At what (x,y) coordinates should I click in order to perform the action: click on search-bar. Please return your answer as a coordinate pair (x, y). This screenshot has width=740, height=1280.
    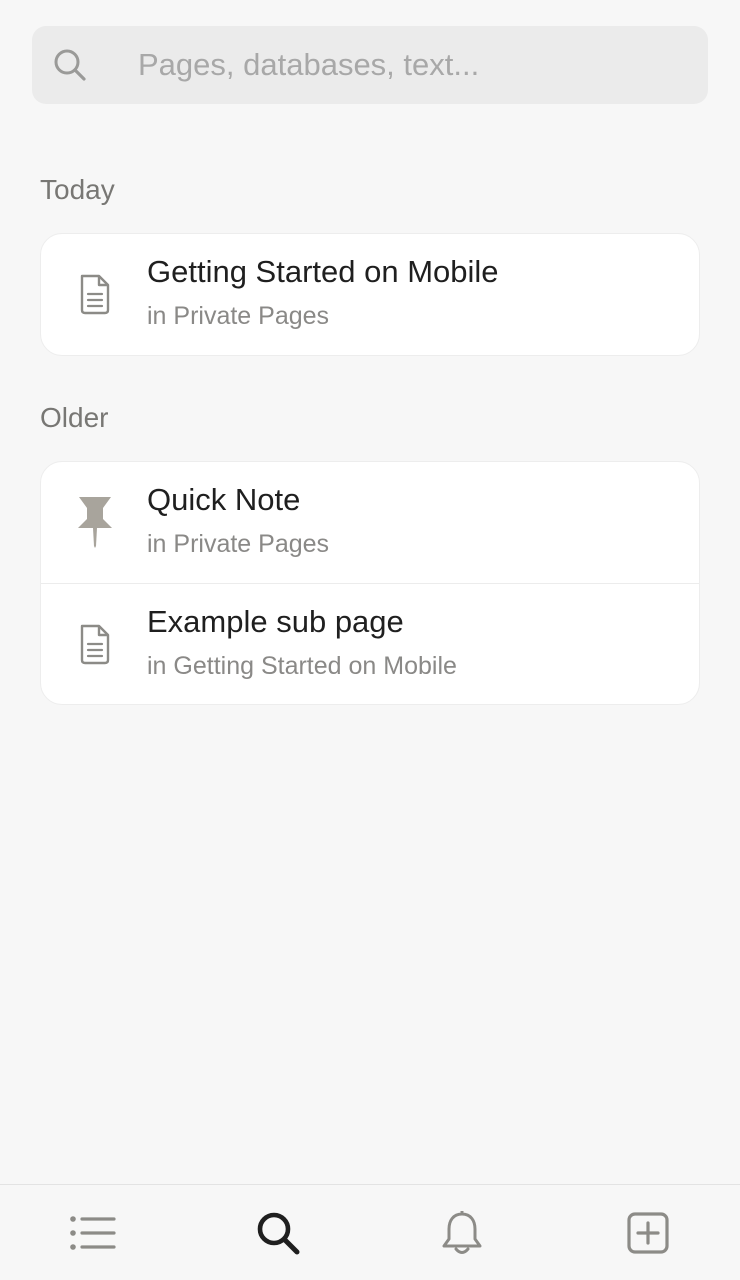
    Looking at the image, I should click on (370, 65).